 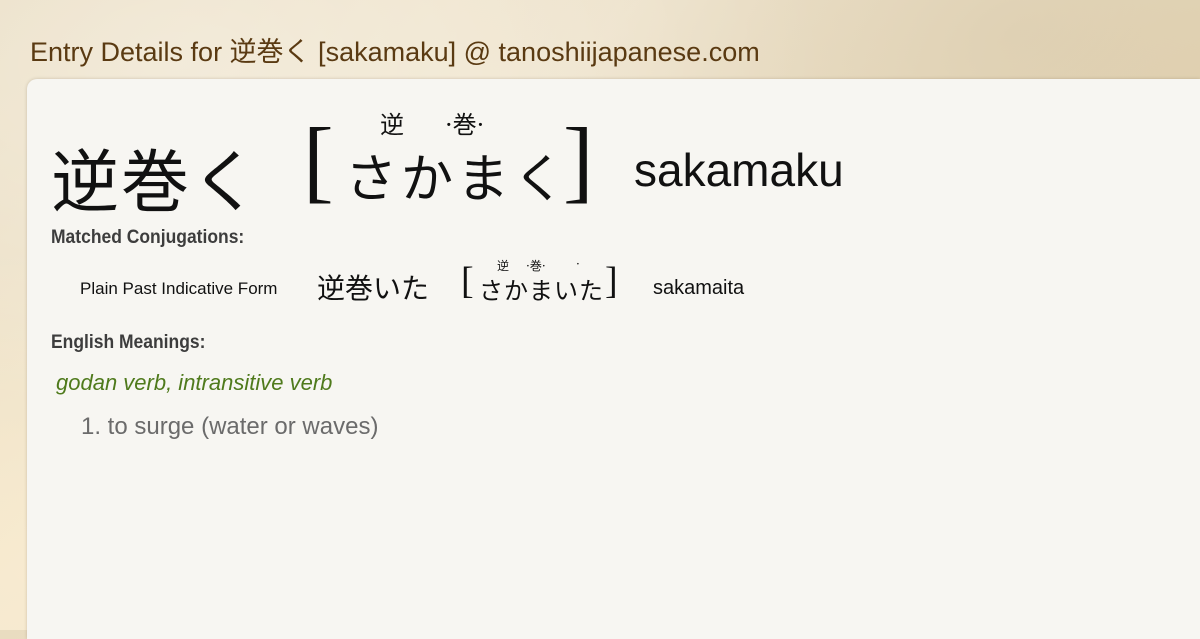 What do you see at coordinates (230, 426) in the screenshot?
I see `meaning-item: 1. to surge (water or waves)` at bounding box center [230, 426].